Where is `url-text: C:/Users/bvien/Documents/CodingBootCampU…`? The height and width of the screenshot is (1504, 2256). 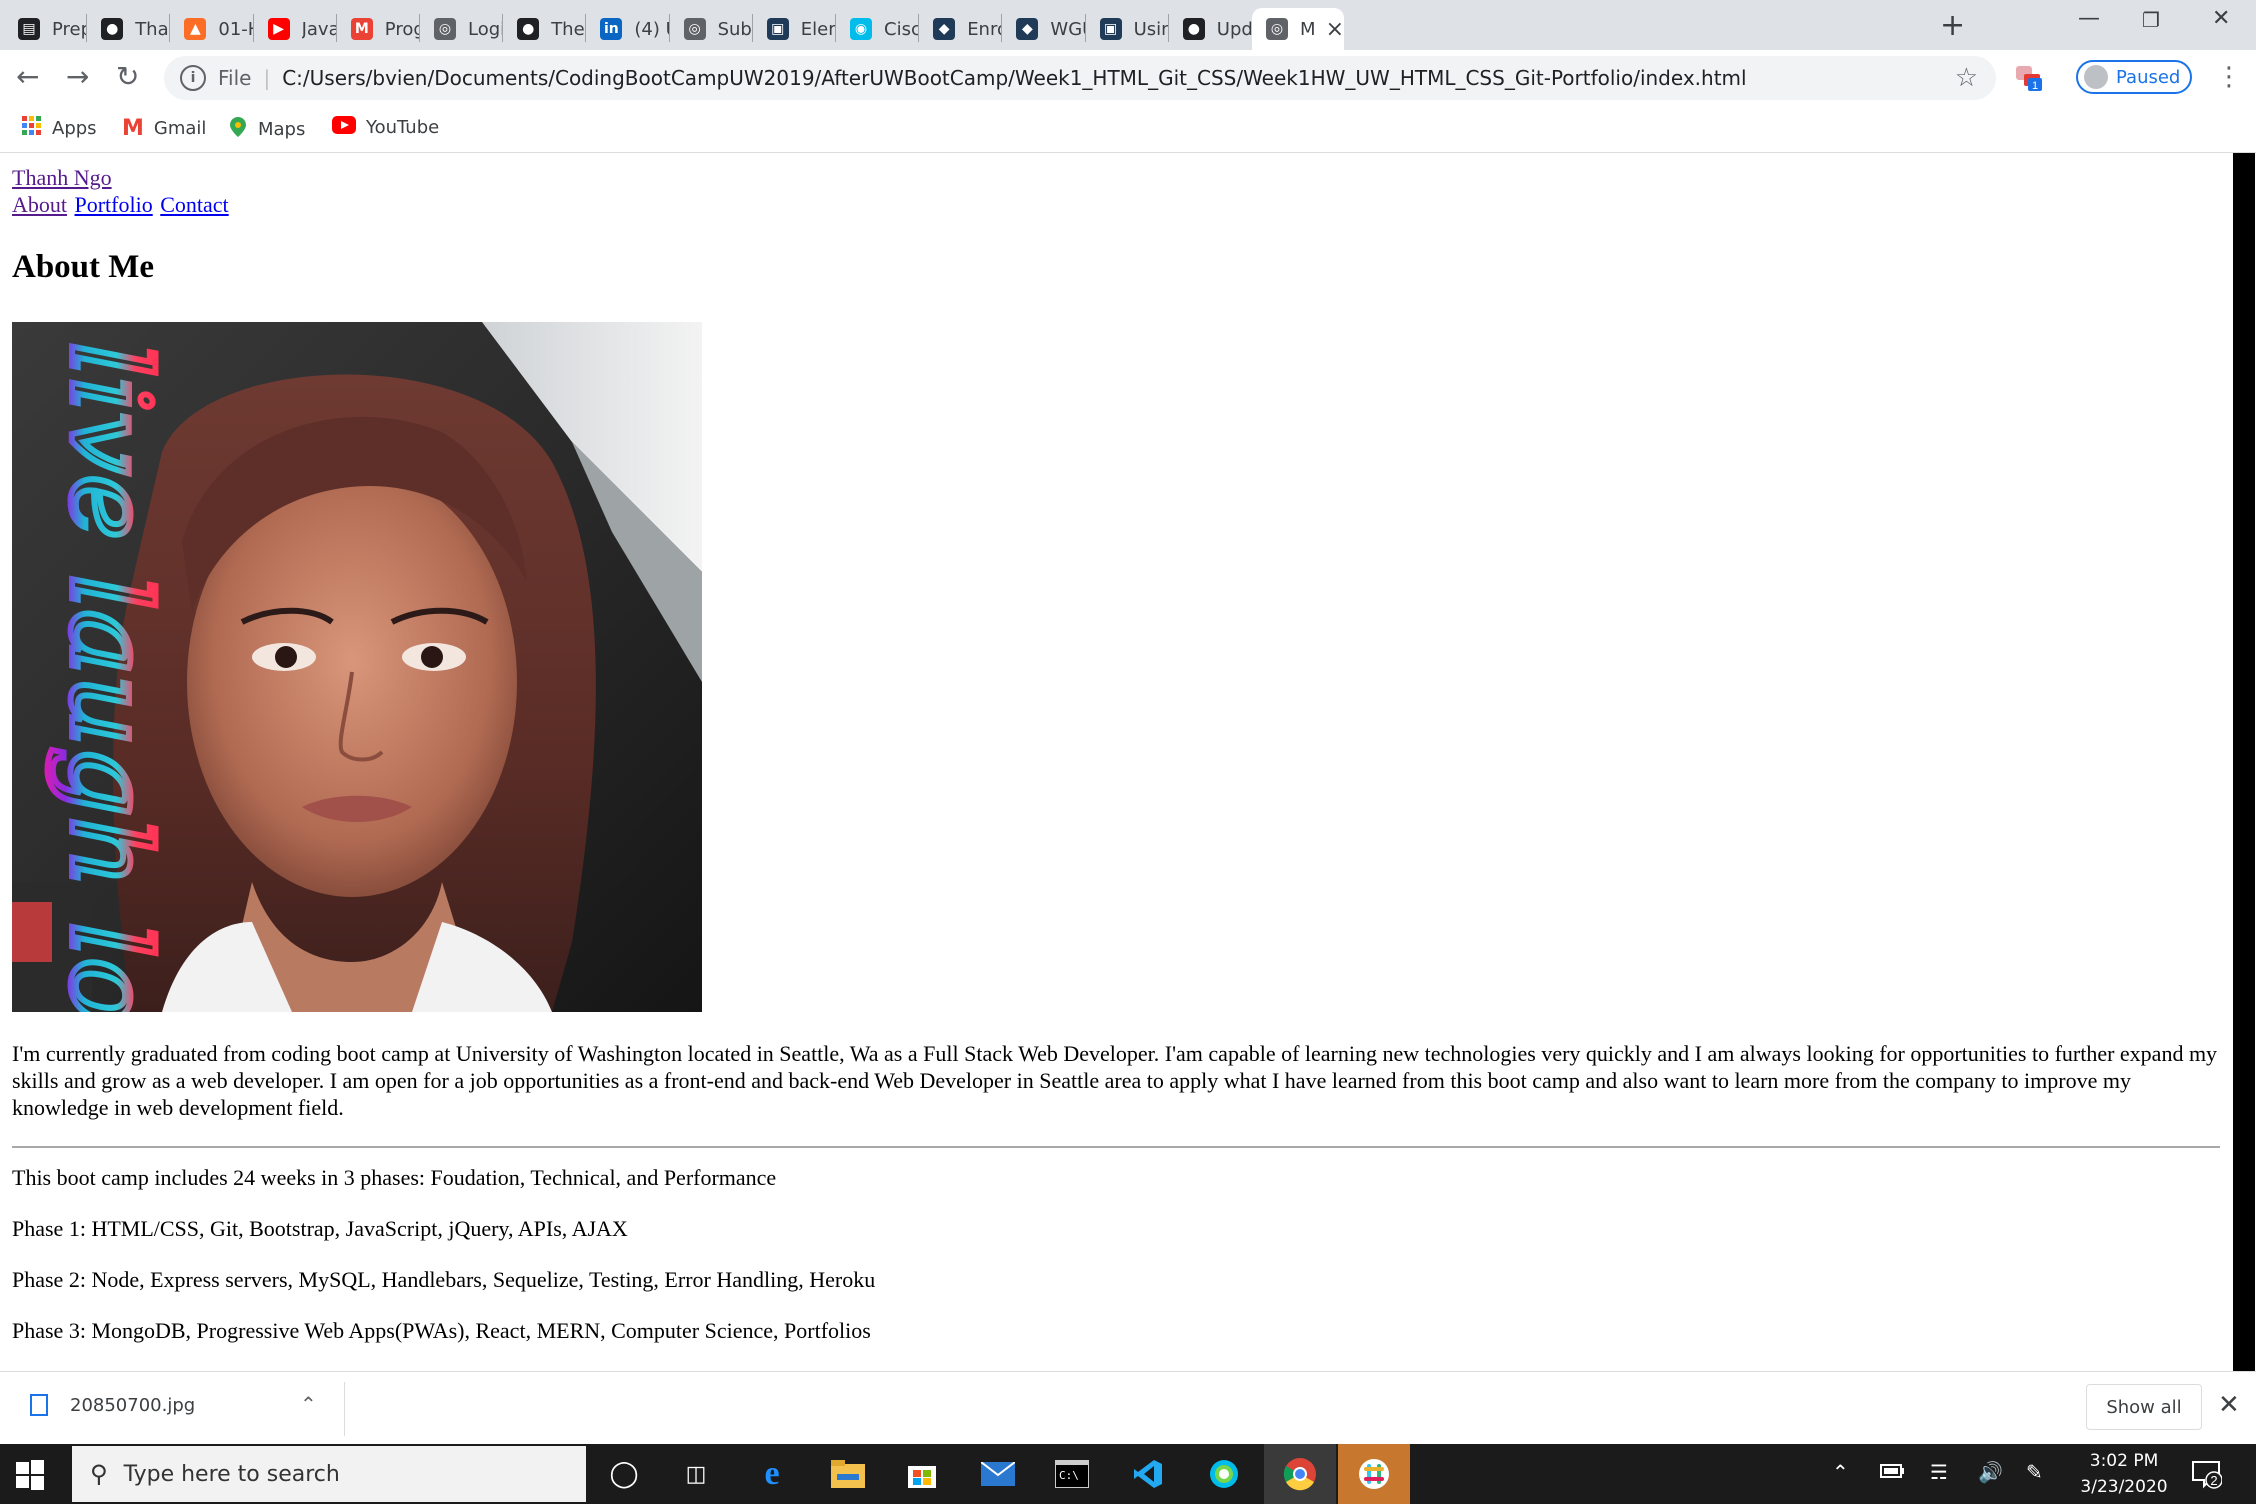
url-text: C:/Users/bvien/Documents/CodingBootCampU… is located at coordinates (1014, 78).